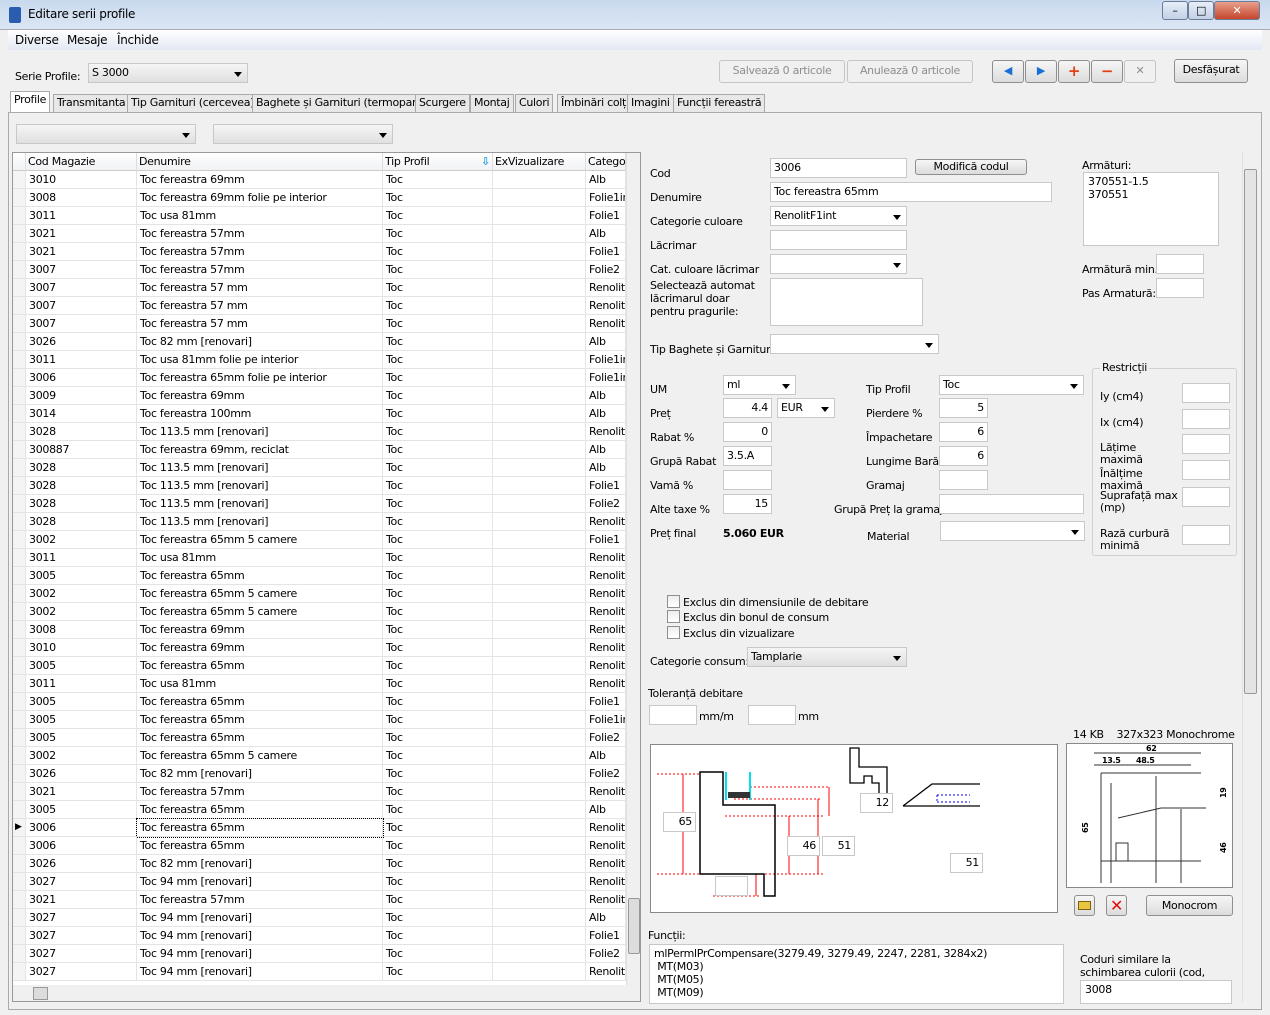 This screenshot has height=1015, width=1270. Describe the element at coordinates (1151, 194) in the screenshot. I see `armatura-item: 370551` at that location.